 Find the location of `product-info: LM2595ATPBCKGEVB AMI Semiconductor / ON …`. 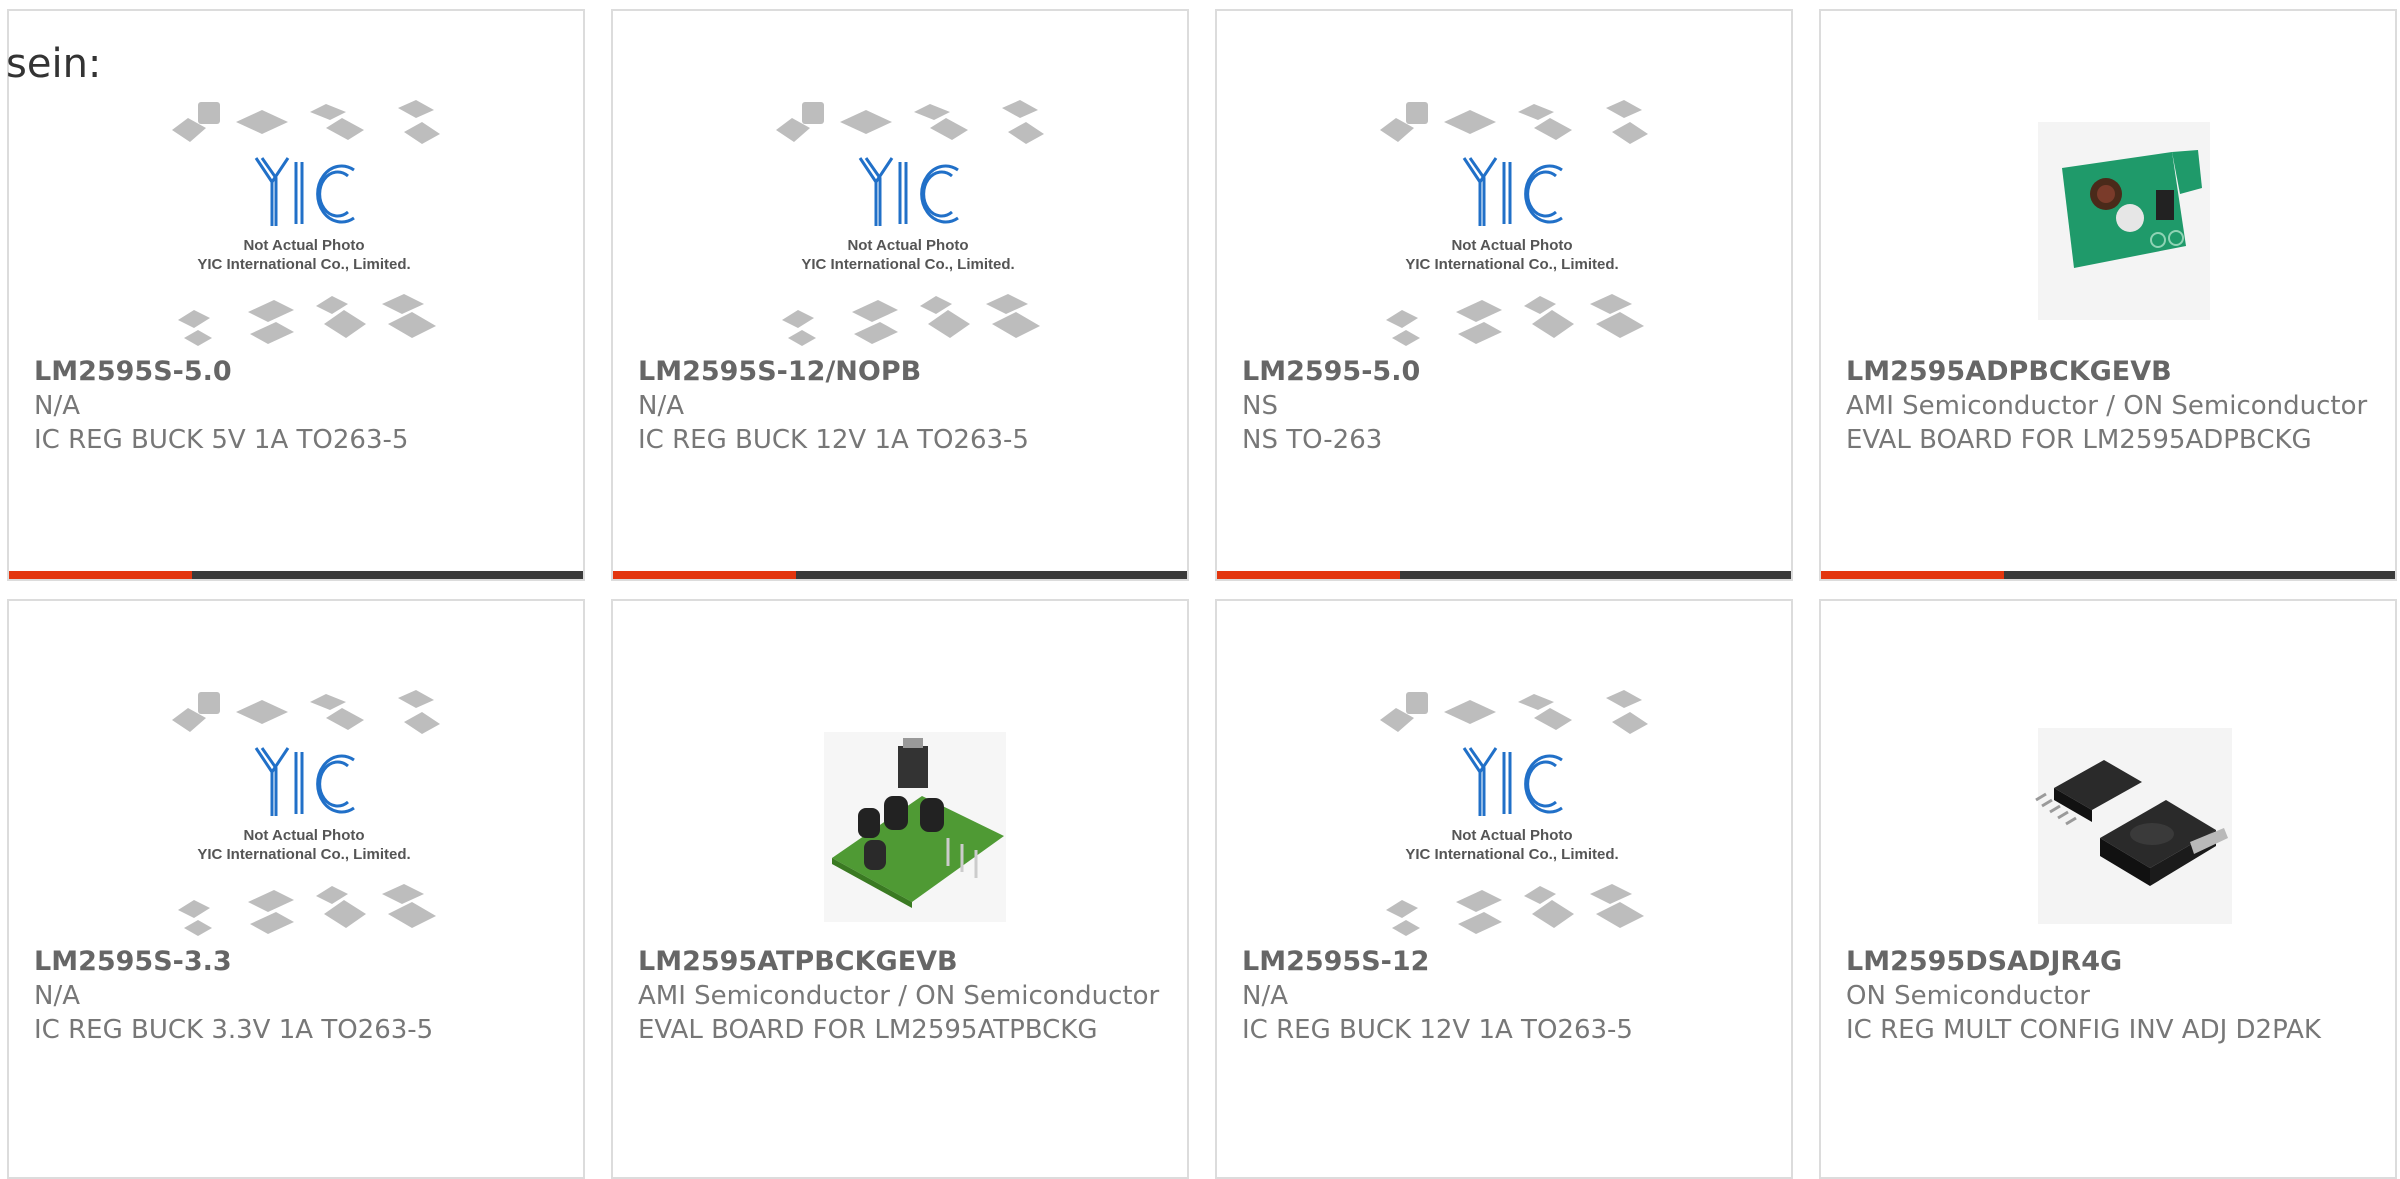

product-info: LM2595ATPBCKGEVB AMI Semiconductor / ON … is located at coordinates (904, 996).